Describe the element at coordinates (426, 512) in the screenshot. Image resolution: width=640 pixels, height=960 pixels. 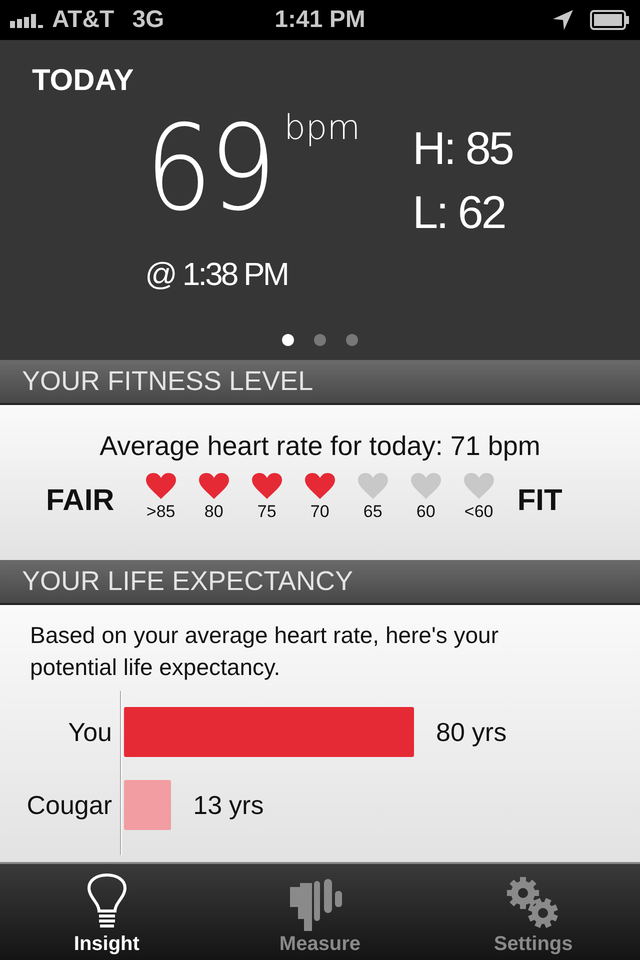
I see `heart-rate-label: 60` at that location.